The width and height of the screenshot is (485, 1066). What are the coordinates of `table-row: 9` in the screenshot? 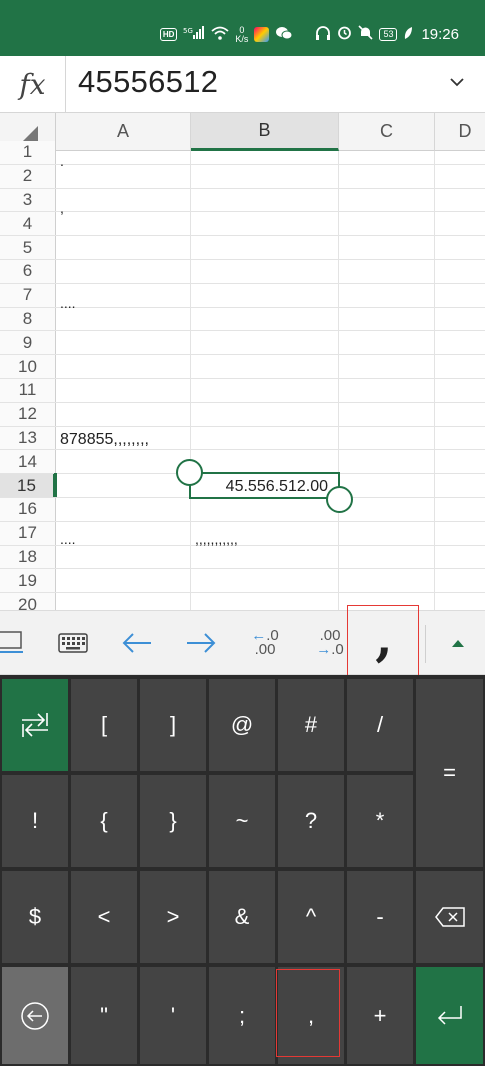 It's located at (242, 343).